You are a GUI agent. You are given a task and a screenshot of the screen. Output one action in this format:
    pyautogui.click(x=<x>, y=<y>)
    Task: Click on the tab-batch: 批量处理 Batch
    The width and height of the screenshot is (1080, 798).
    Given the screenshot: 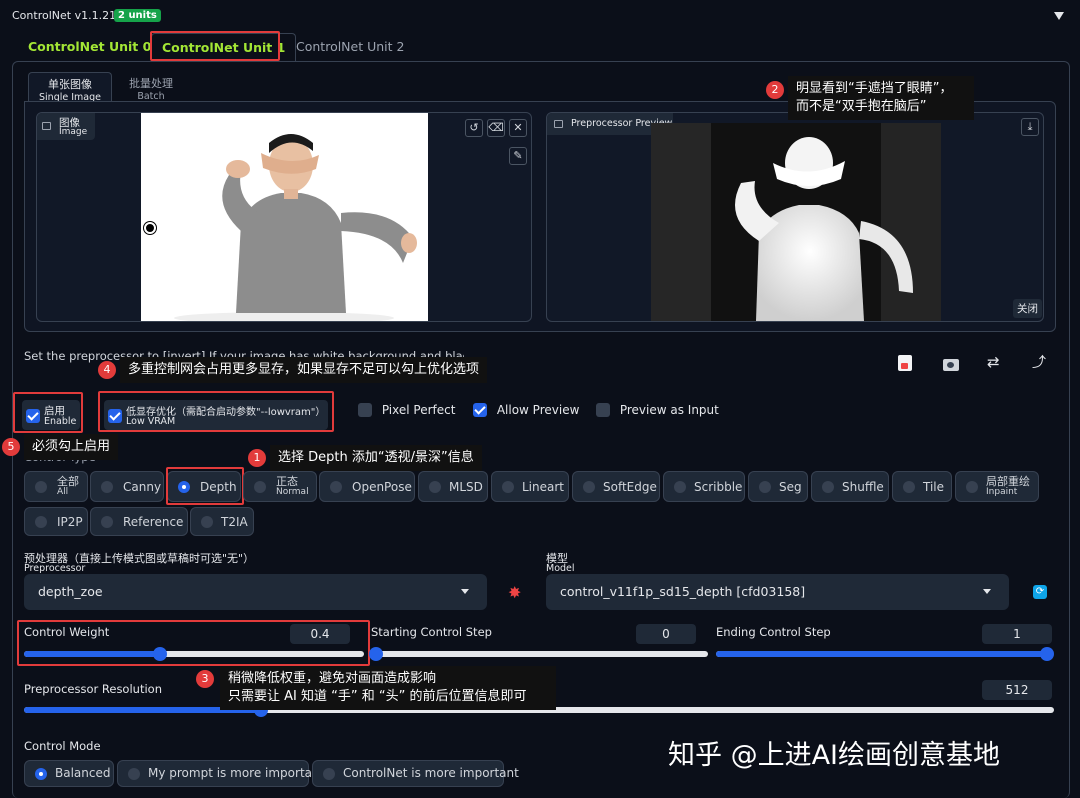 What is the action you would take?
    pyautogui.click(x=151, y=87)
    